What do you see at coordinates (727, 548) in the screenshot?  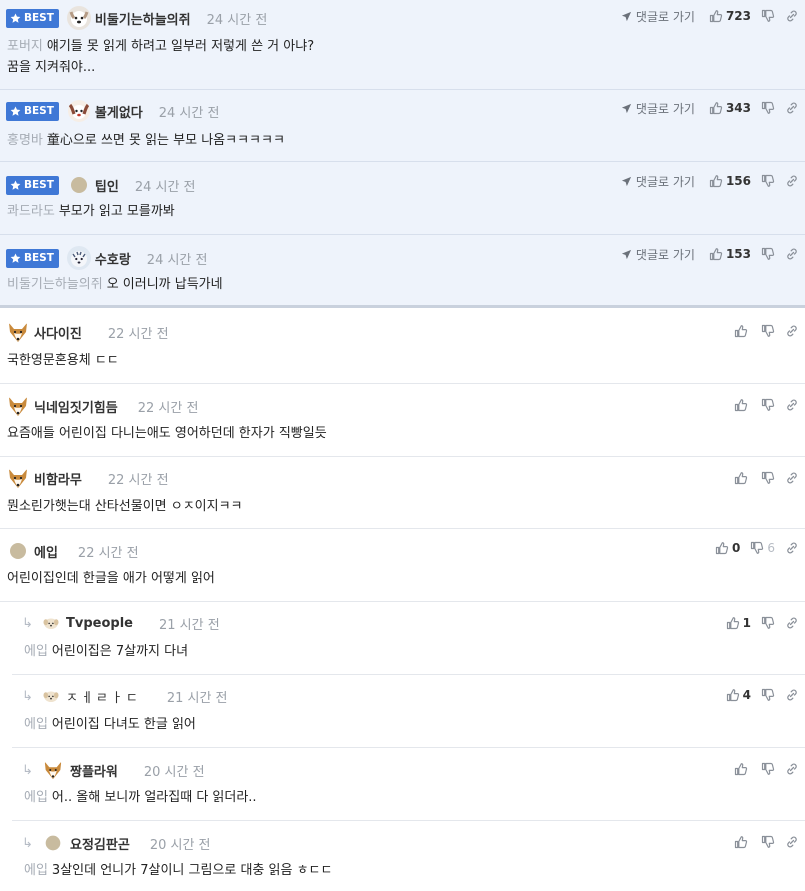 I see `like-button: 0` at bounding box center [727, 548].